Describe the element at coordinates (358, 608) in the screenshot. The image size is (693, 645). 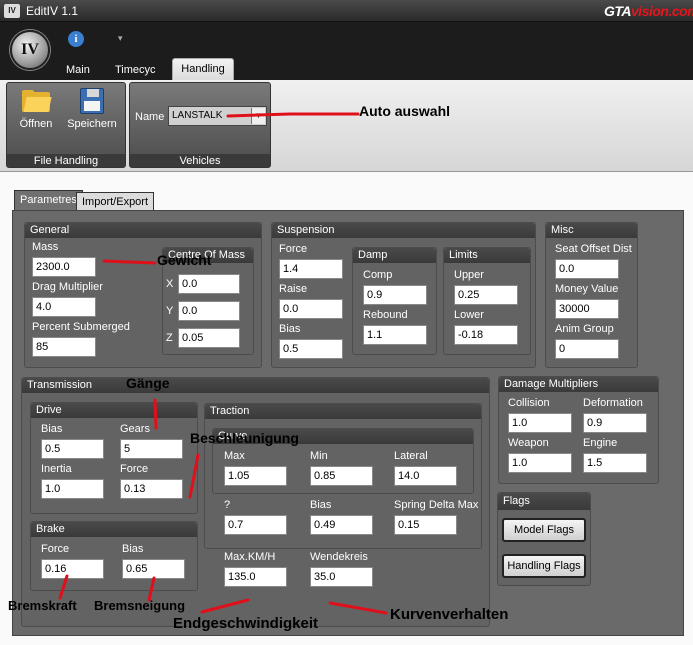
I see `annotation-stroke-kurvenverhalten` at that location.